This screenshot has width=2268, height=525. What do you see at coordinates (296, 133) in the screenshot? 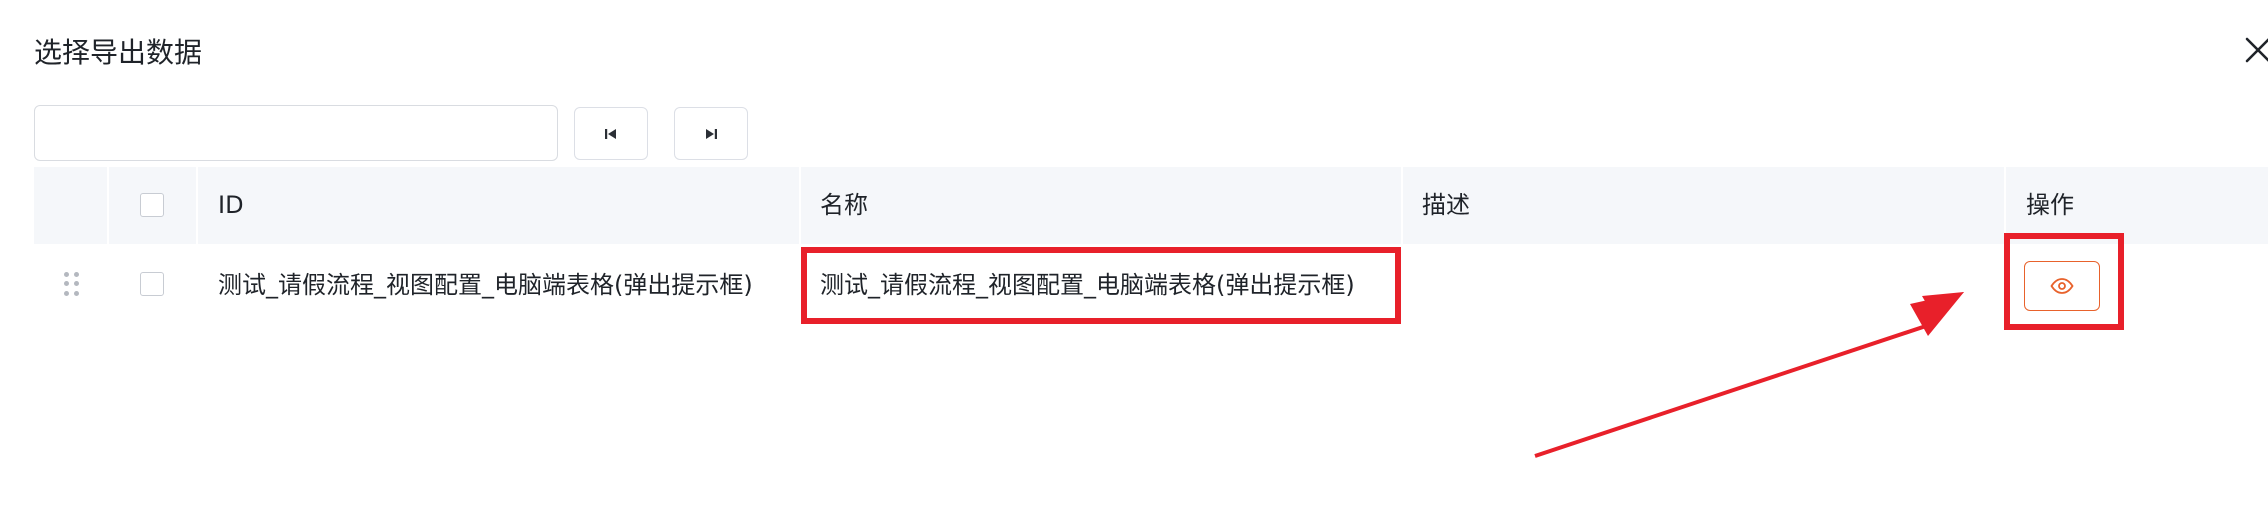
I see `search-input` at bounding box center [296, 133].